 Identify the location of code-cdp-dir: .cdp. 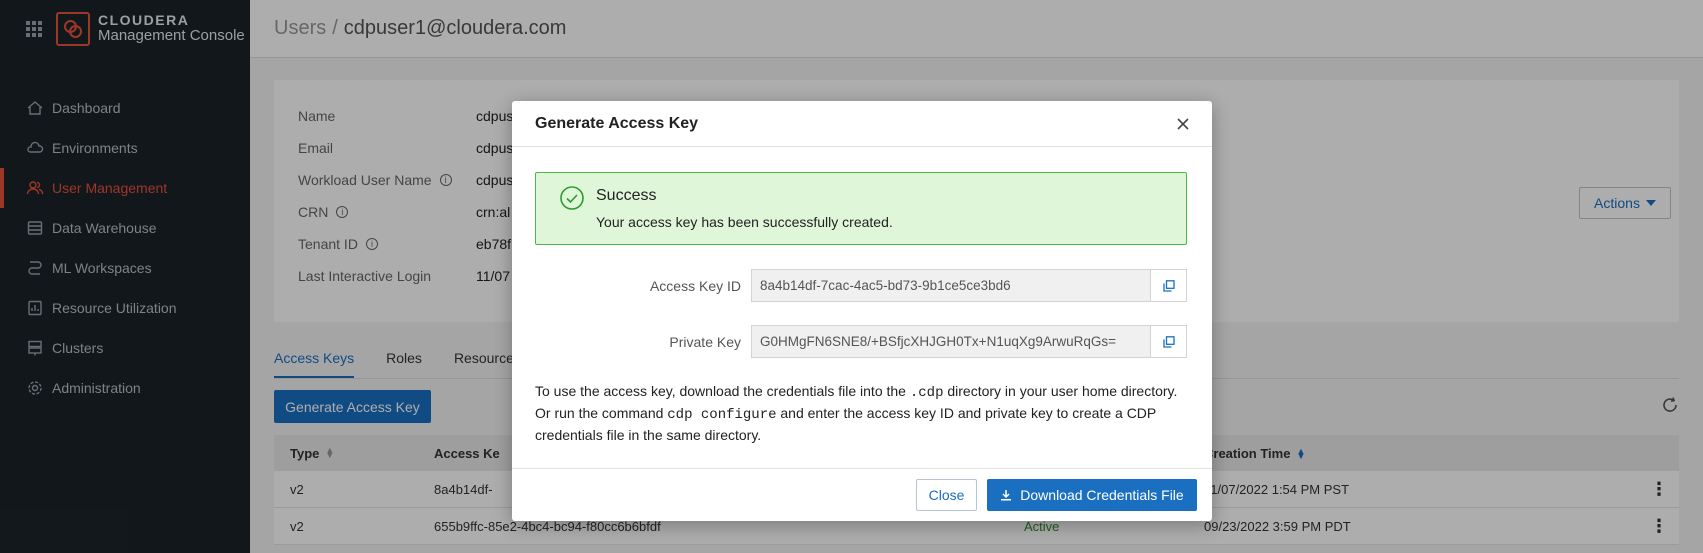
(926, 393).